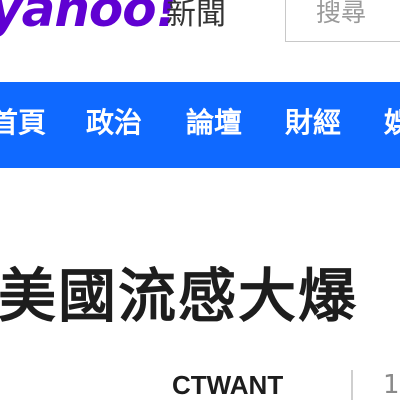 Image resolution: width=400 pixels, height=400 pixels. Describe the element at coordinates (352, 385) in the screenshot. I see `byline-divider` at that location.